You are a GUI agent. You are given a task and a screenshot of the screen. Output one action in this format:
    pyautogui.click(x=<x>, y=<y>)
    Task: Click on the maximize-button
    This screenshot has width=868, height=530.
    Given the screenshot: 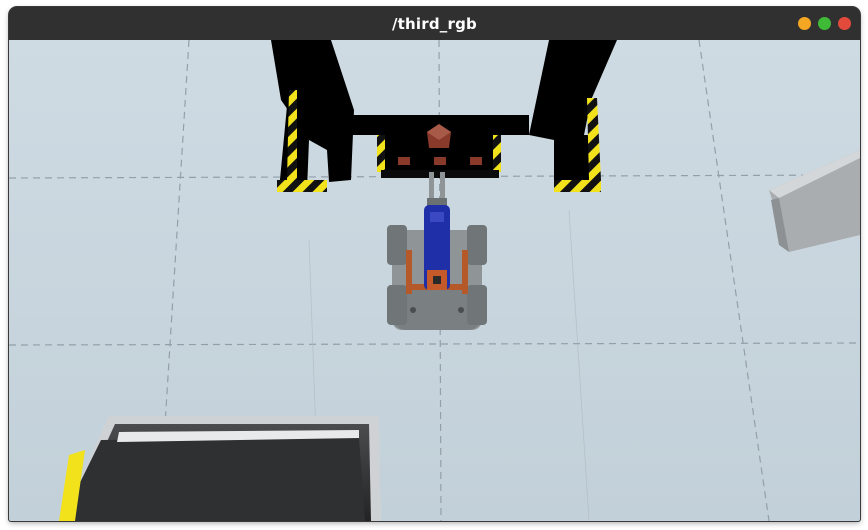 What is the action you would take?
    pyautogui.click(x=824, y=23)
    